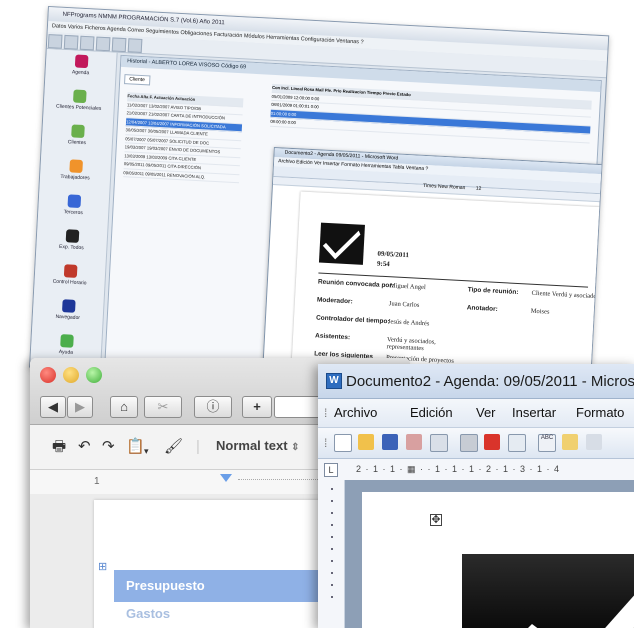  I want to click on screenshot-icon: ✂, so click(163, 407).